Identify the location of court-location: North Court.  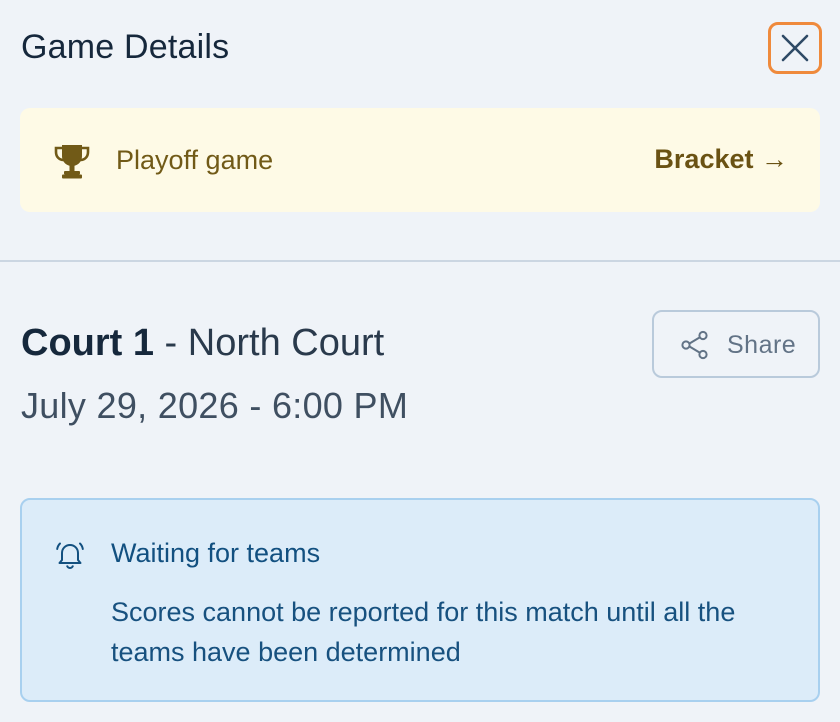
(286, 343).